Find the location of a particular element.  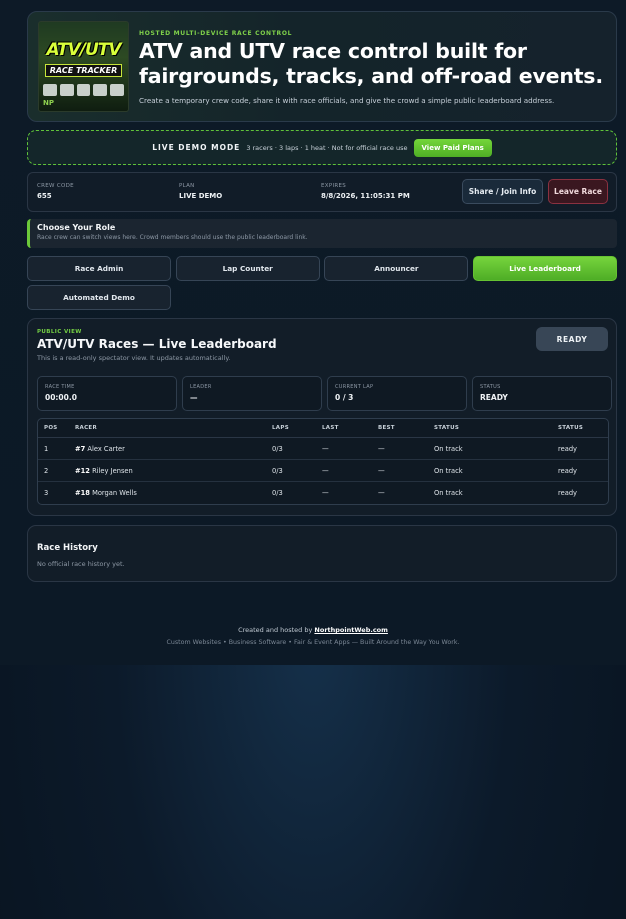

logo-subtitle: RACE TRACKER is located at coordinates (83, 70).